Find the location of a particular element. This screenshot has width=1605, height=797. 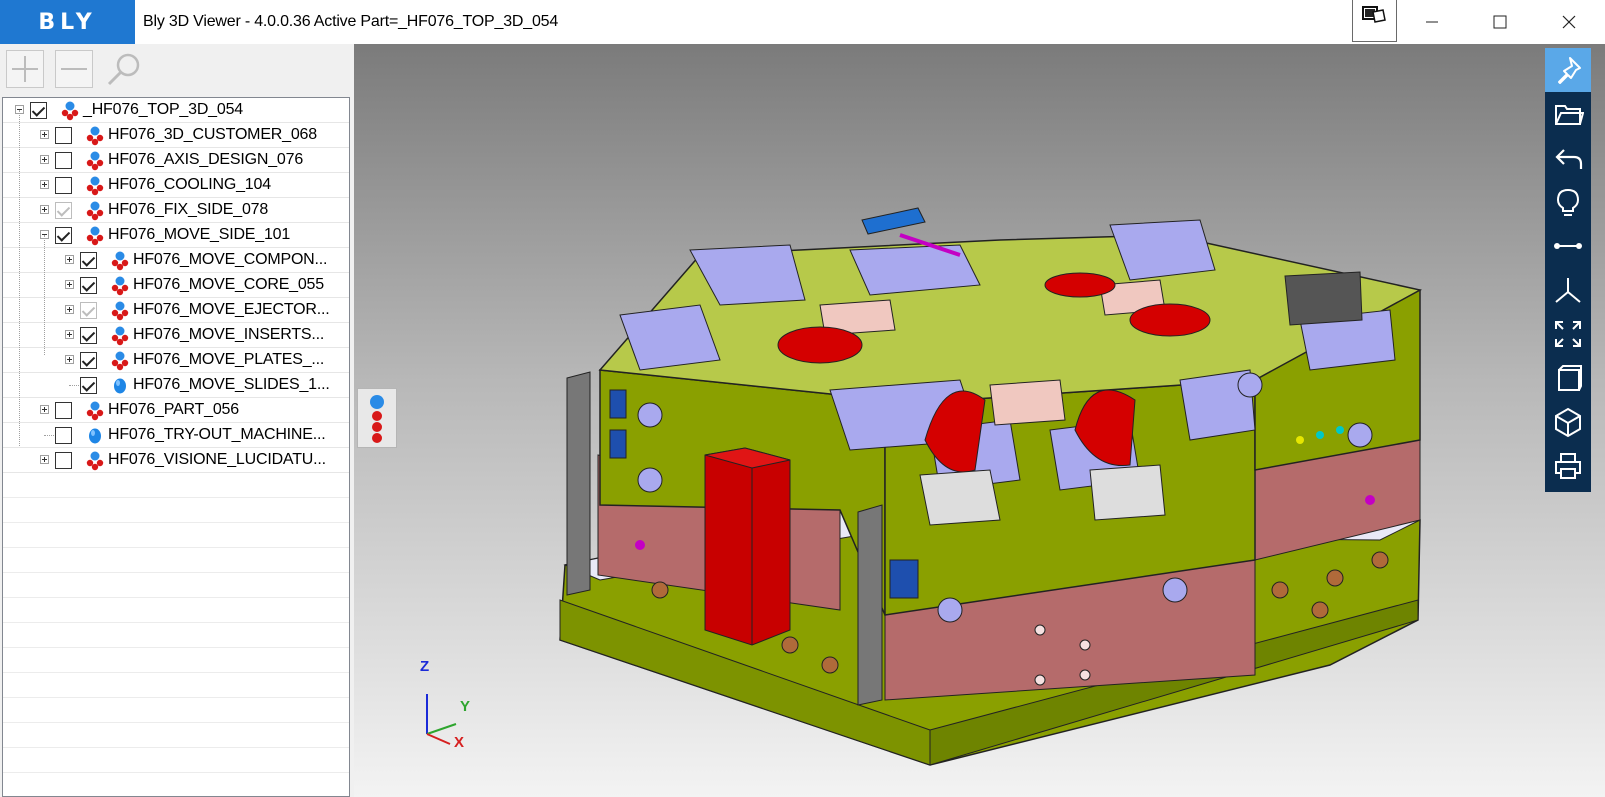

minus-icon is located at coordinates (74, 69).